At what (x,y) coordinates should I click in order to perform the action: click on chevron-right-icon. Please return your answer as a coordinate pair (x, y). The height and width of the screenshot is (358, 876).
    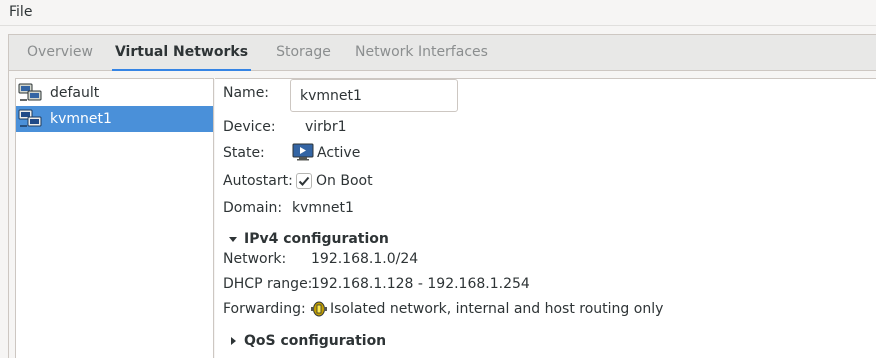
    Looking at the image, I should click on (233, 341).